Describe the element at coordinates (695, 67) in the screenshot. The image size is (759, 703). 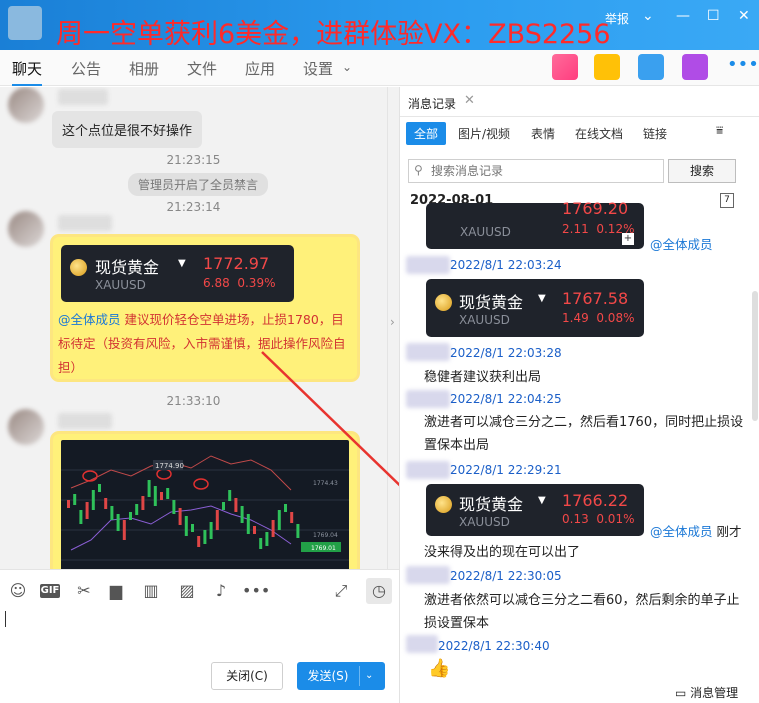
I see `video-call-icon` at that location.